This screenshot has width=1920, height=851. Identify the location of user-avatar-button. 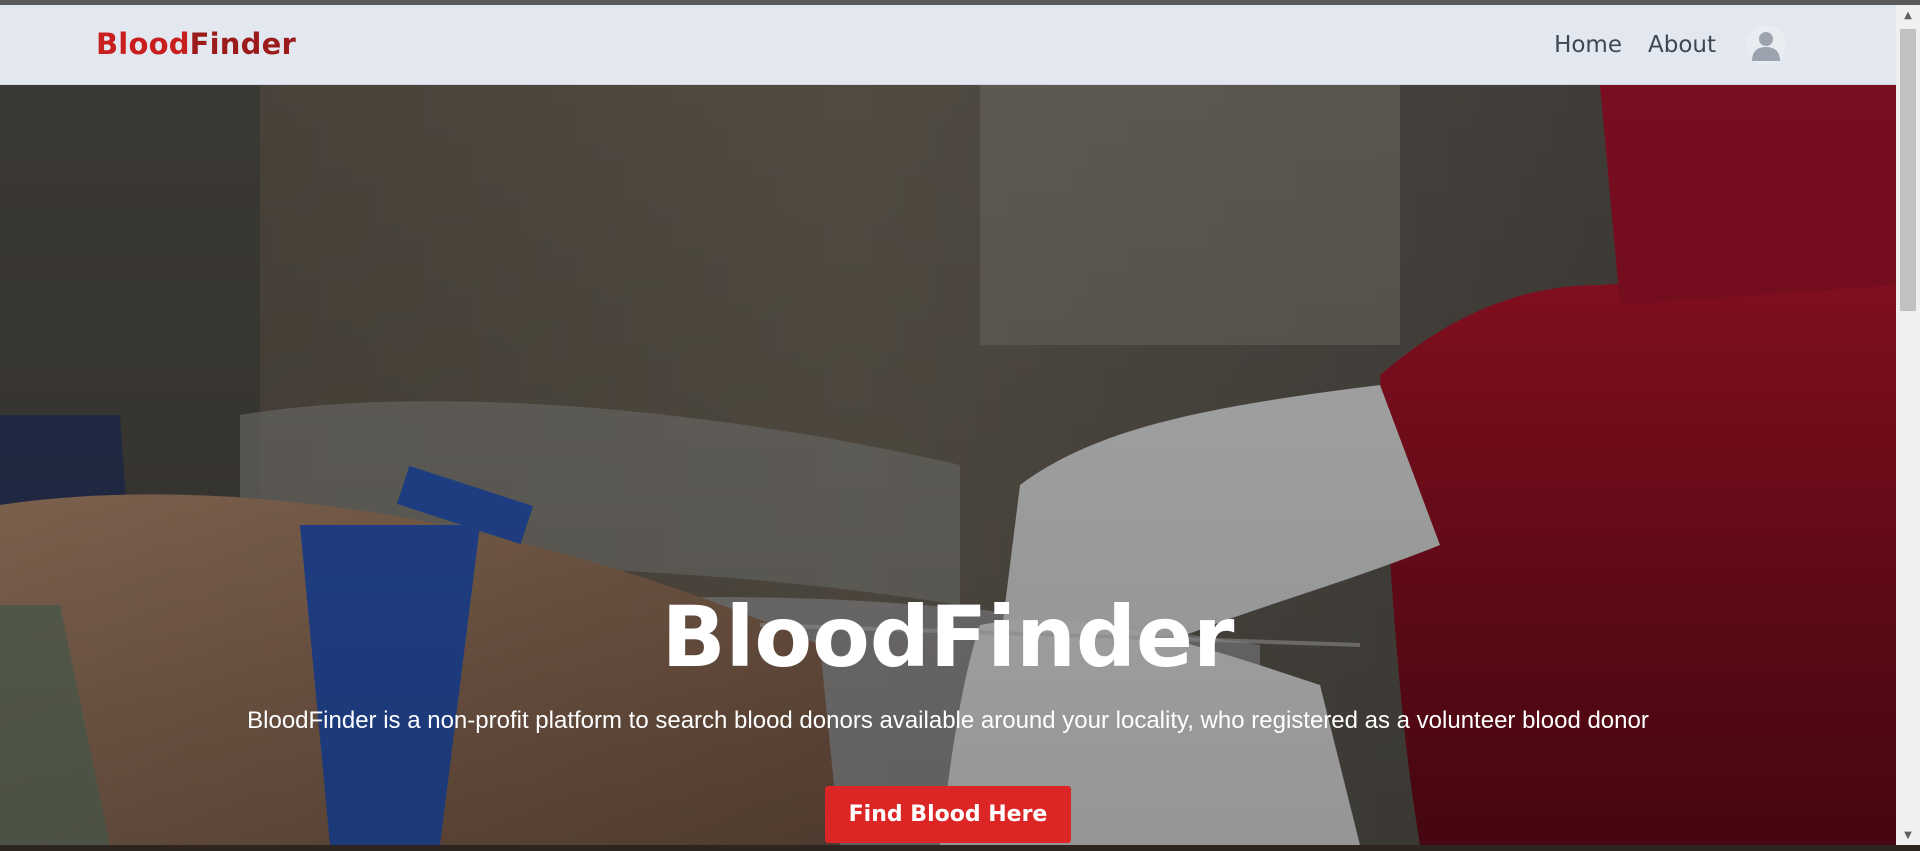
(1766, 45).